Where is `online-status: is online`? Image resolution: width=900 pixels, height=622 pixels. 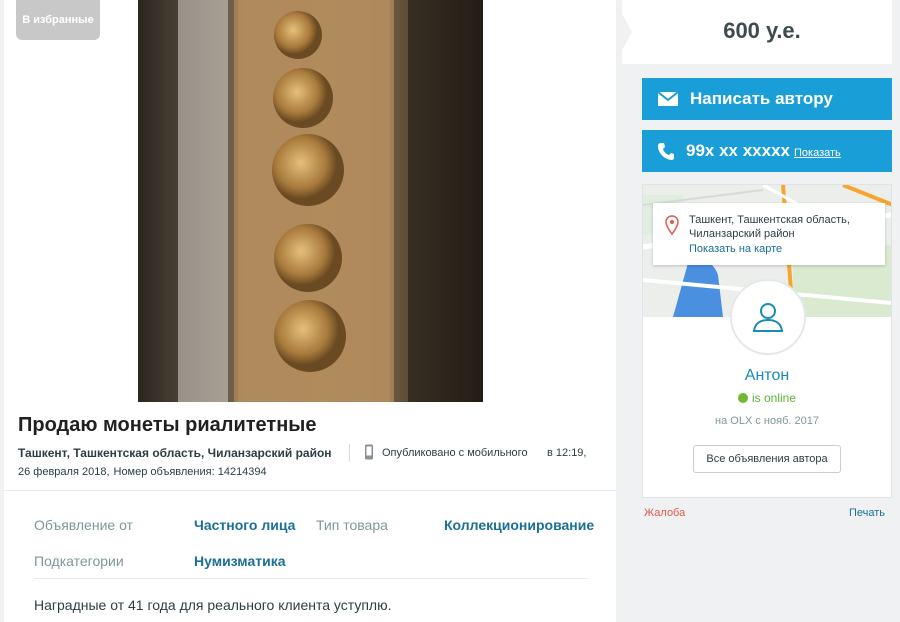
online-status: is online is located at coordinates (767, 398).